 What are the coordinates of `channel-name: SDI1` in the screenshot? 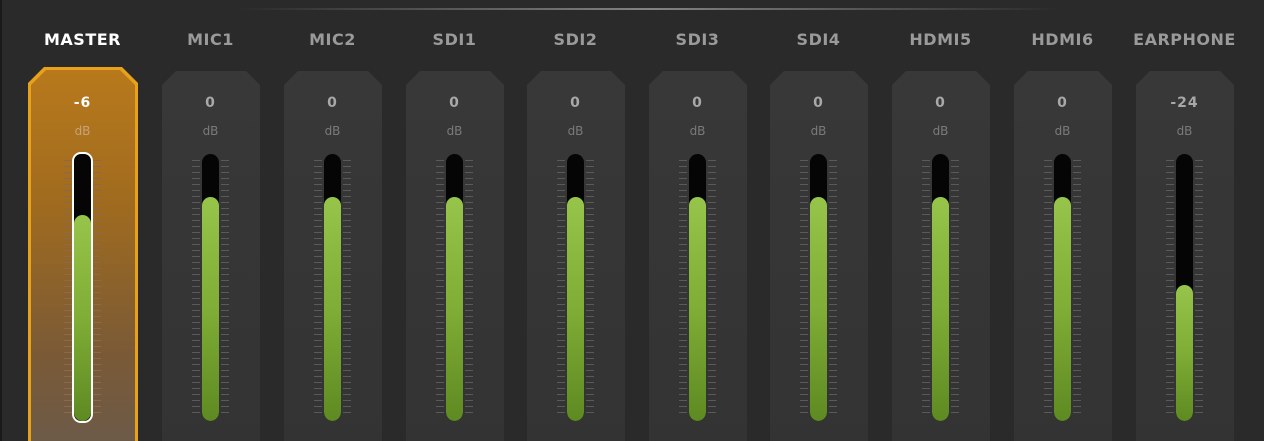 It's located at (454, 39).